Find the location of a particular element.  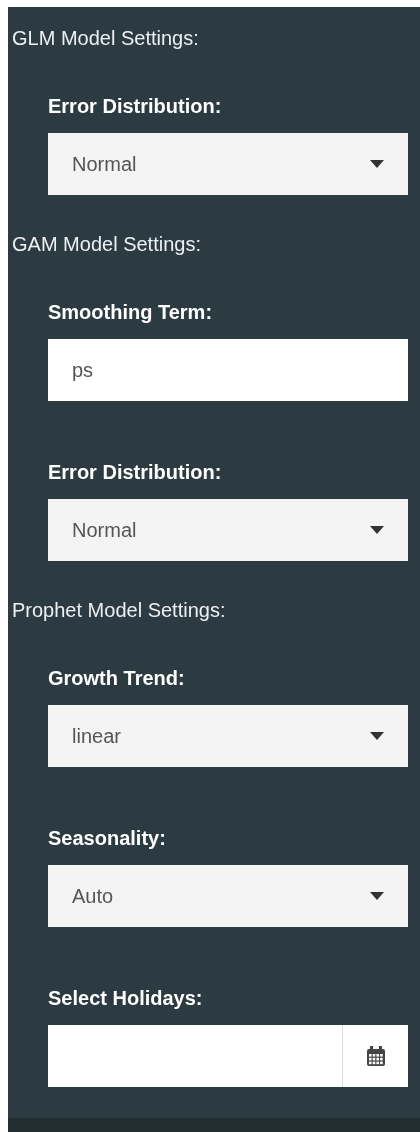

section-heading: GAM Model Settings: is located at coordinates (106, 244).